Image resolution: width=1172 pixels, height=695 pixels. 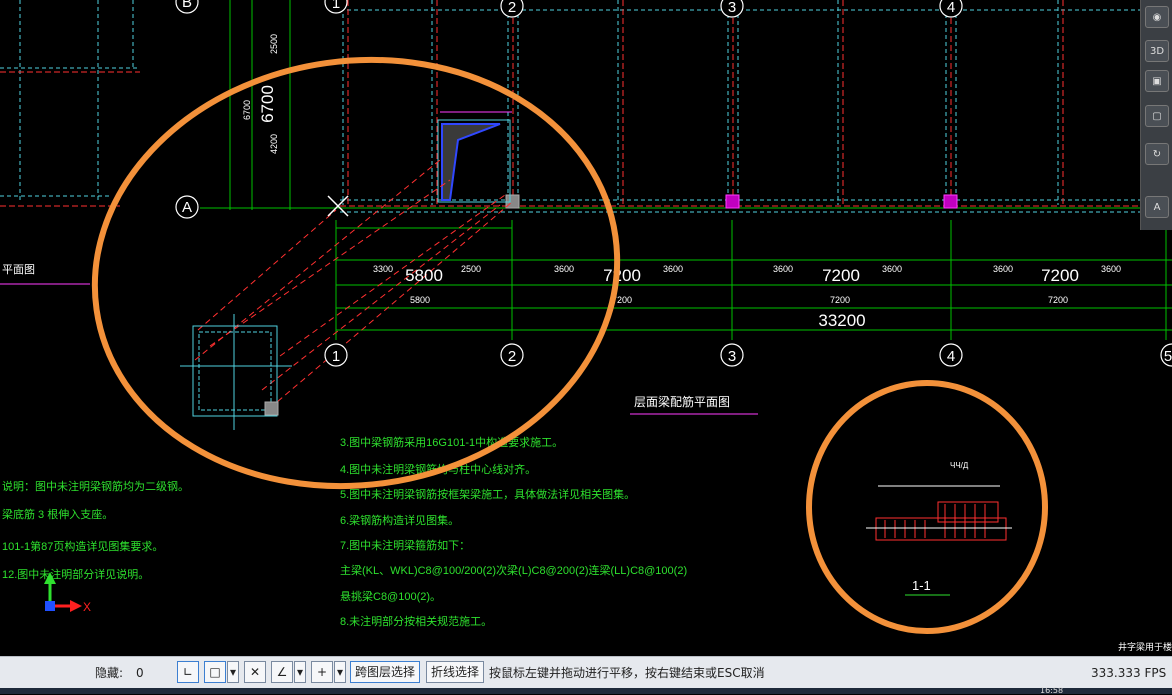 I want to click on rotate-icon: ↻, so click(x=1157, y=154).